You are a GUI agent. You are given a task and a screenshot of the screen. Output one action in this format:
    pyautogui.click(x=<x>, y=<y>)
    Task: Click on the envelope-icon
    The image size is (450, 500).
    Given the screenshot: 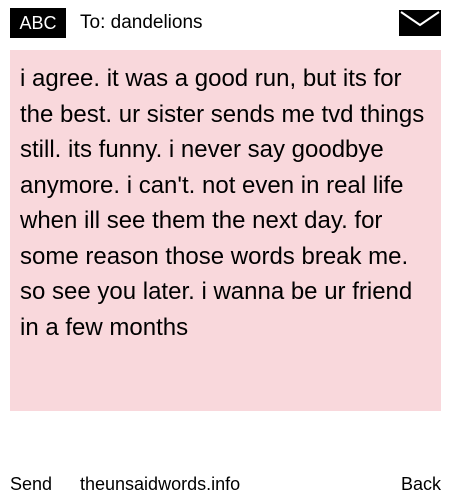 What is the action you would take?
    pyautogui.click(x=420, y=23)
    